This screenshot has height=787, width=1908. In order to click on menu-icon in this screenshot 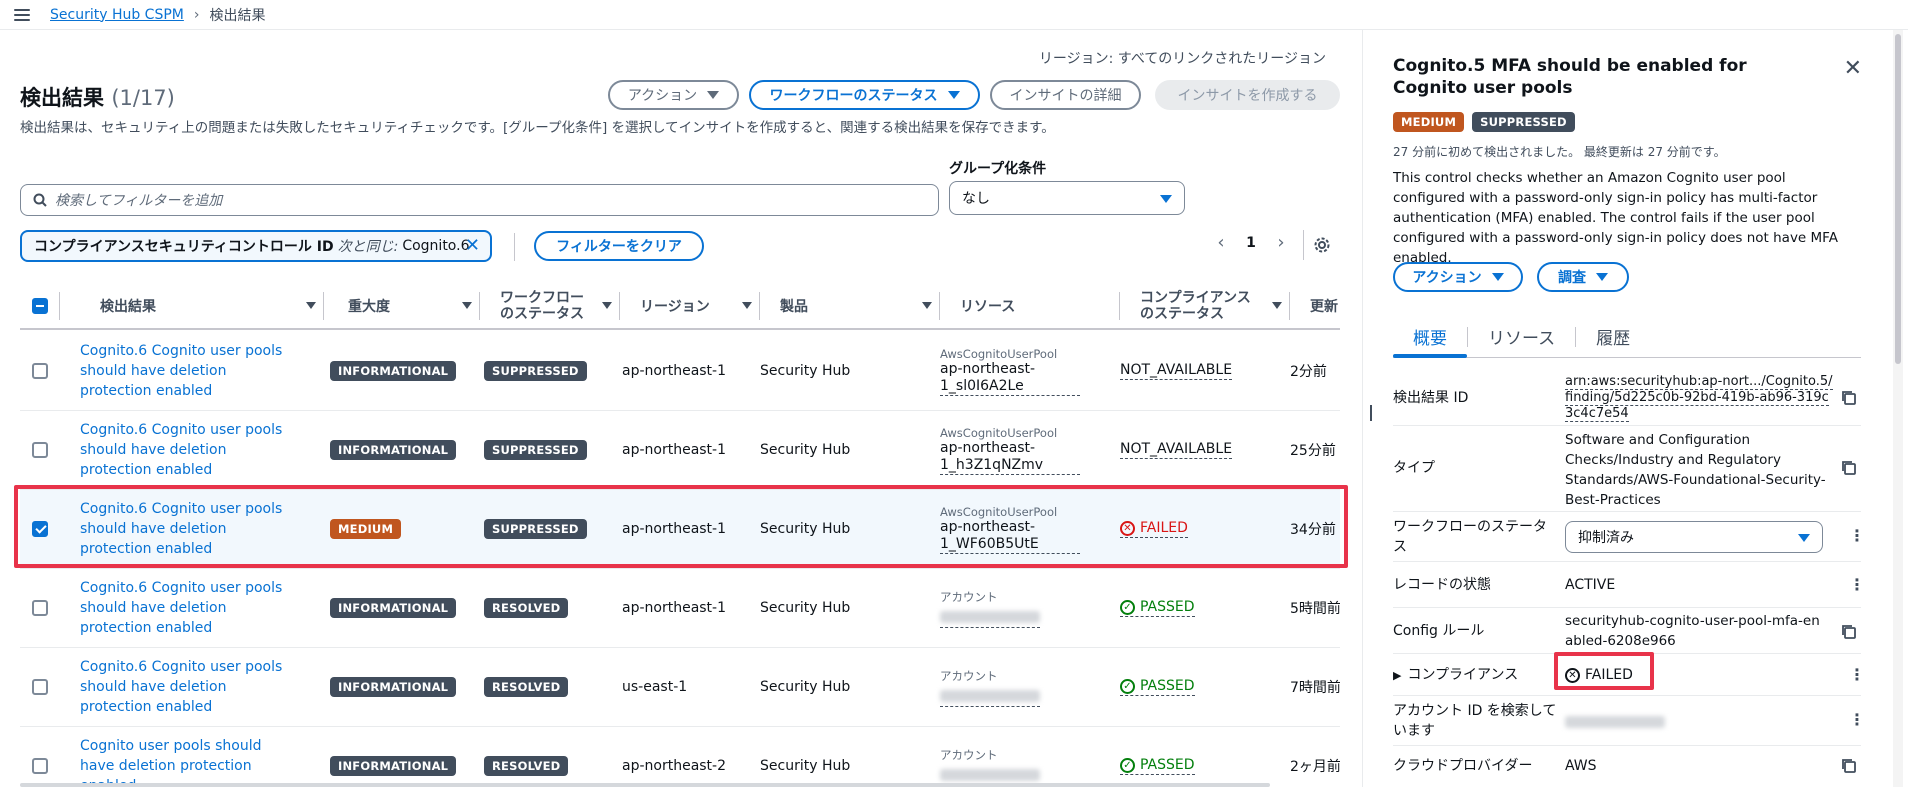, I will do `click(22, 14)`.